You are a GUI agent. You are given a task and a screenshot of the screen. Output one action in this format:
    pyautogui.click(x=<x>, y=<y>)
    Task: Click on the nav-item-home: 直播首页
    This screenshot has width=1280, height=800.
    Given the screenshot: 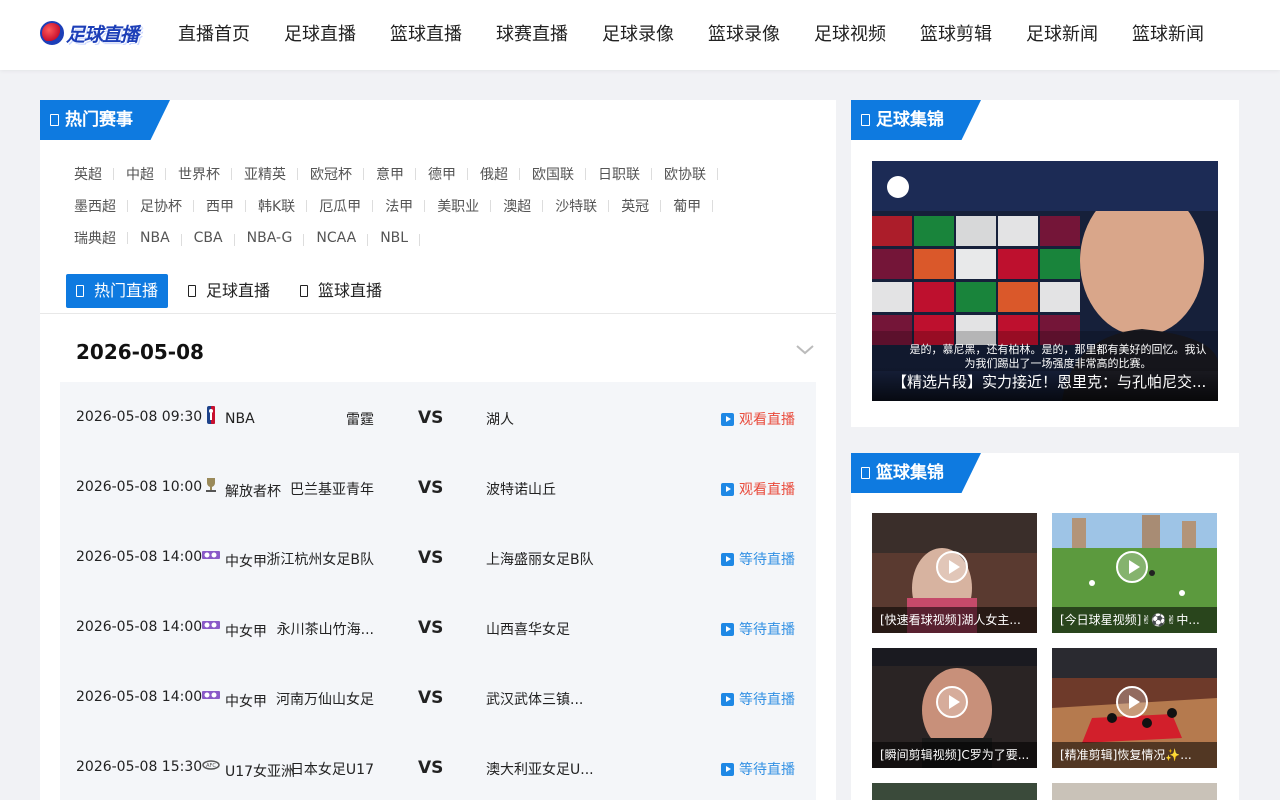 What is the action you would take?
    pyautogui.click(x=214, y=35)
    